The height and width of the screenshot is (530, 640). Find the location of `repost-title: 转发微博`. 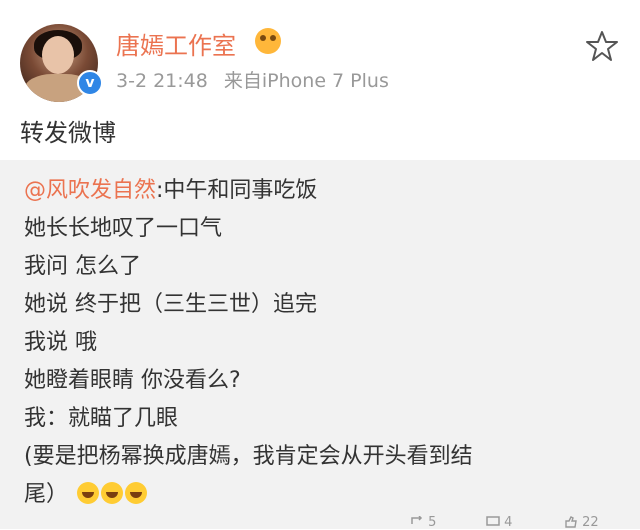

repost-title: 转发微博 is located at coordinates (68, 133).